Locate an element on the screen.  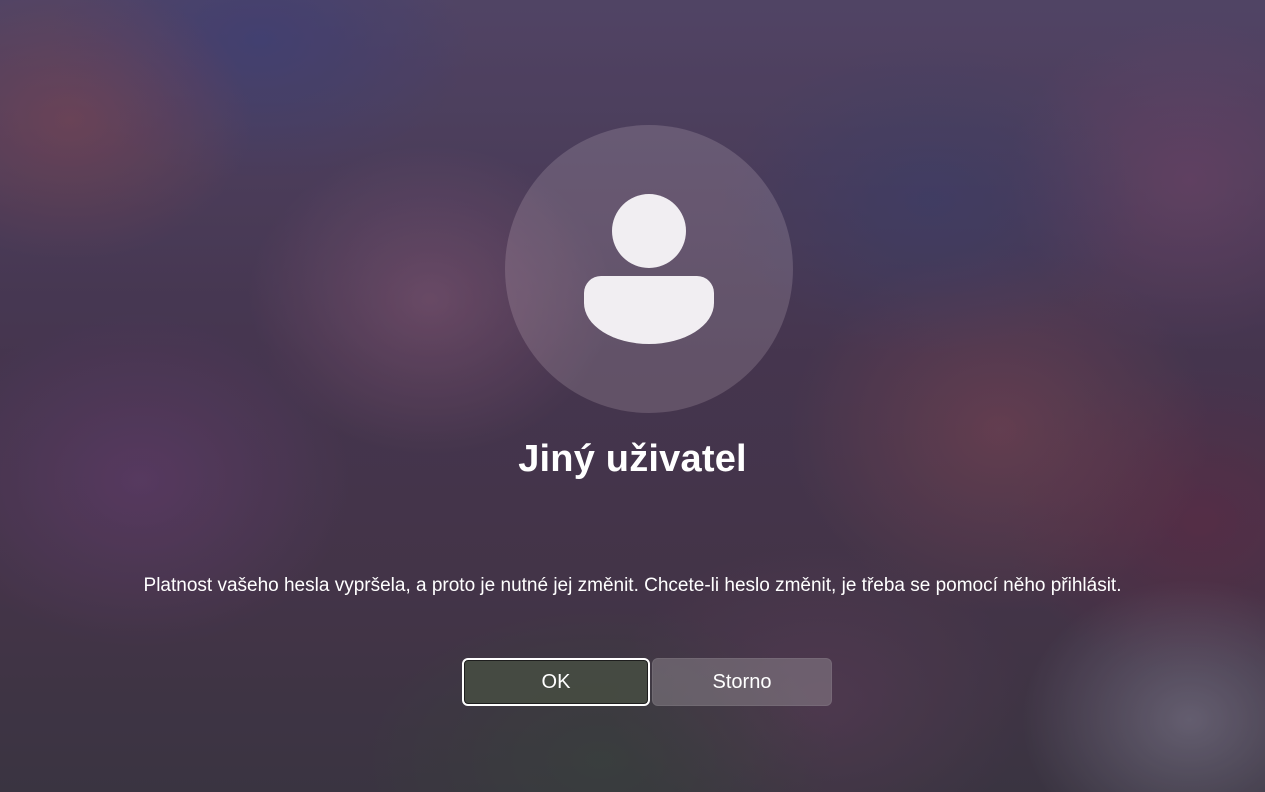
user-name: Jiný uživatel is located at coordinates (632, 459).